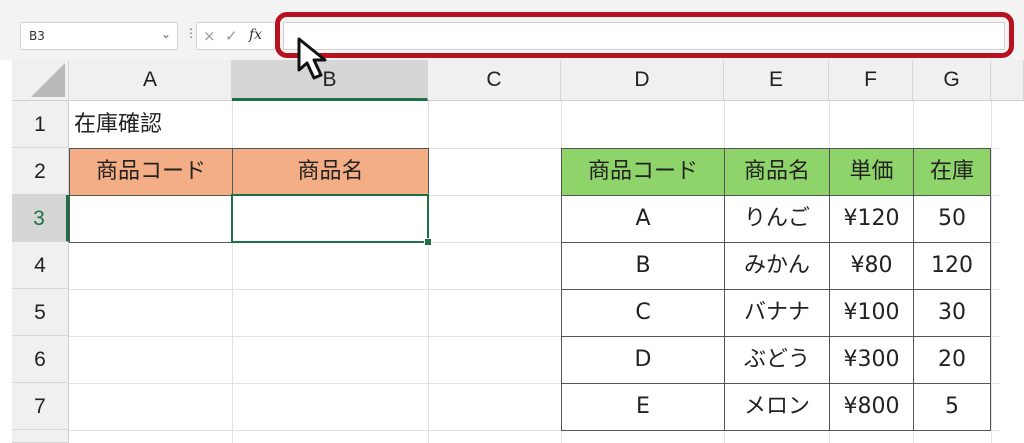 This screenshot has height=443, width=1024. Describe the element at coordinates (952, 313) in the screenshot. I see `table-cell-stock: 30` at that location.